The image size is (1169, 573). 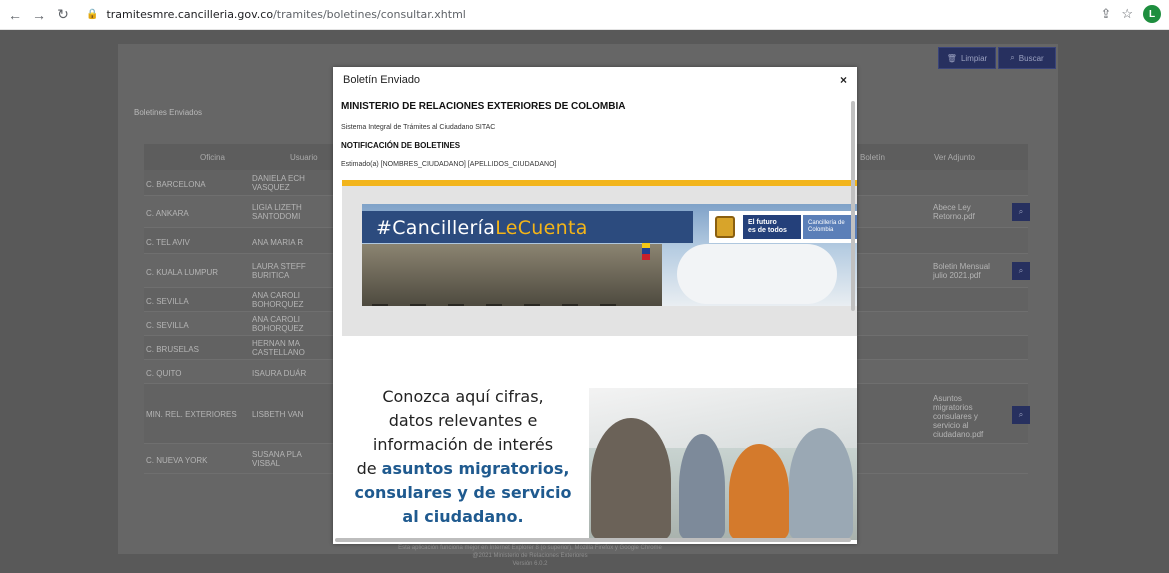 I want to click on trash-icon: 🗑, so click(x=951, y=58).